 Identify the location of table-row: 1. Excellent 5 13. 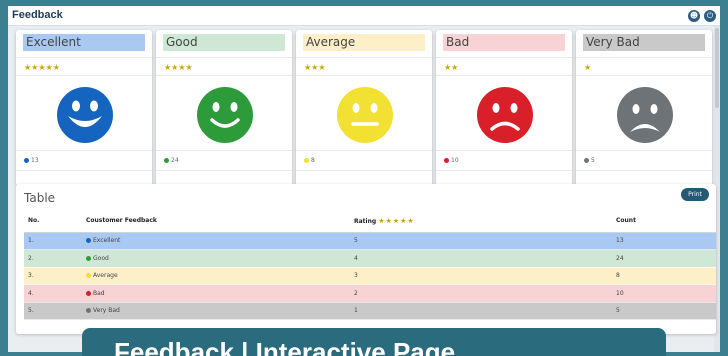
(370, 241).